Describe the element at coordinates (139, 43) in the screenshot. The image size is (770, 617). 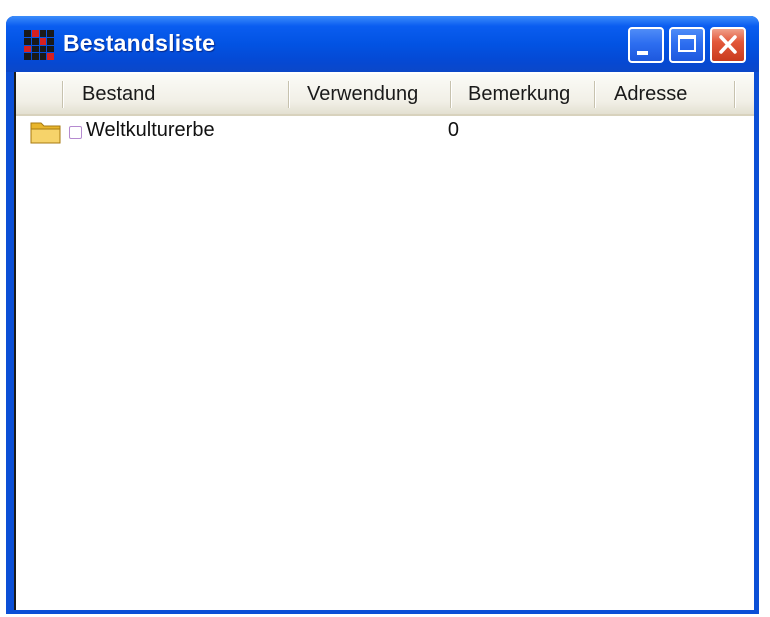
I see `window-title: Bestandsliste` at that location.